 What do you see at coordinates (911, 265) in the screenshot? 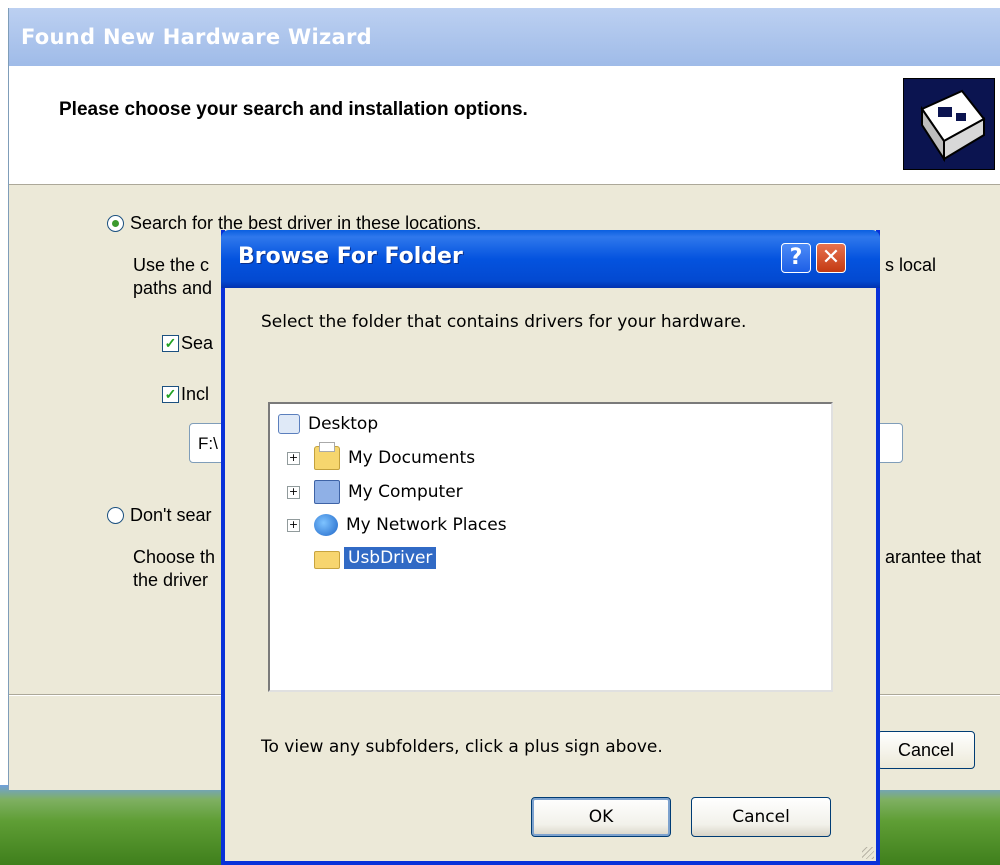
I see `search-desc-line1-tail: s local` at bounding box center [911, 265].